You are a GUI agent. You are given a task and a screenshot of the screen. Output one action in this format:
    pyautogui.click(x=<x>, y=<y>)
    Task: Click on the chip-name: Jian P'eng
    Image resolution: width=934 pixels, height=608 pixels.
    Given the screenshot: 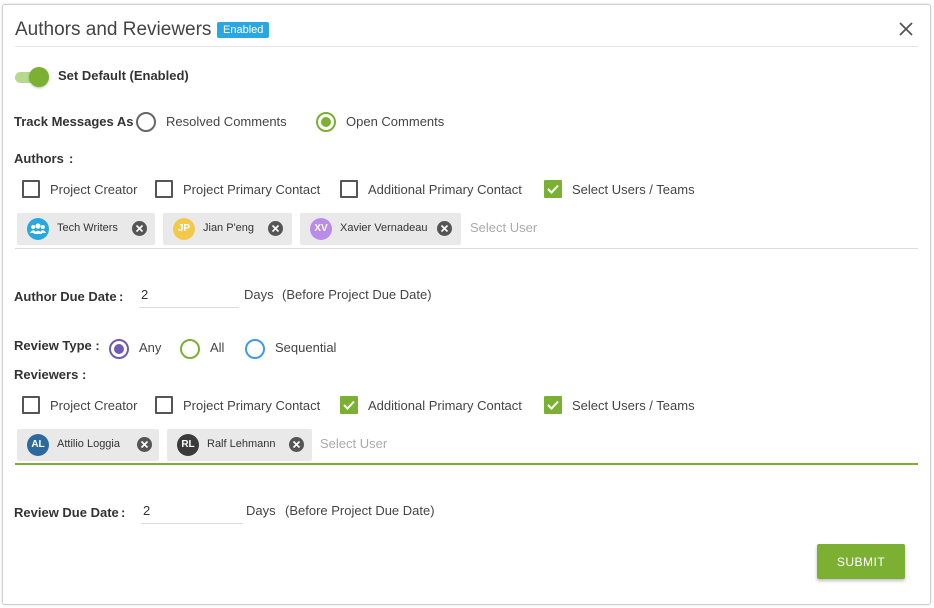 What is the action you would take?
    pyautogui.click(x=229, y=228)
    